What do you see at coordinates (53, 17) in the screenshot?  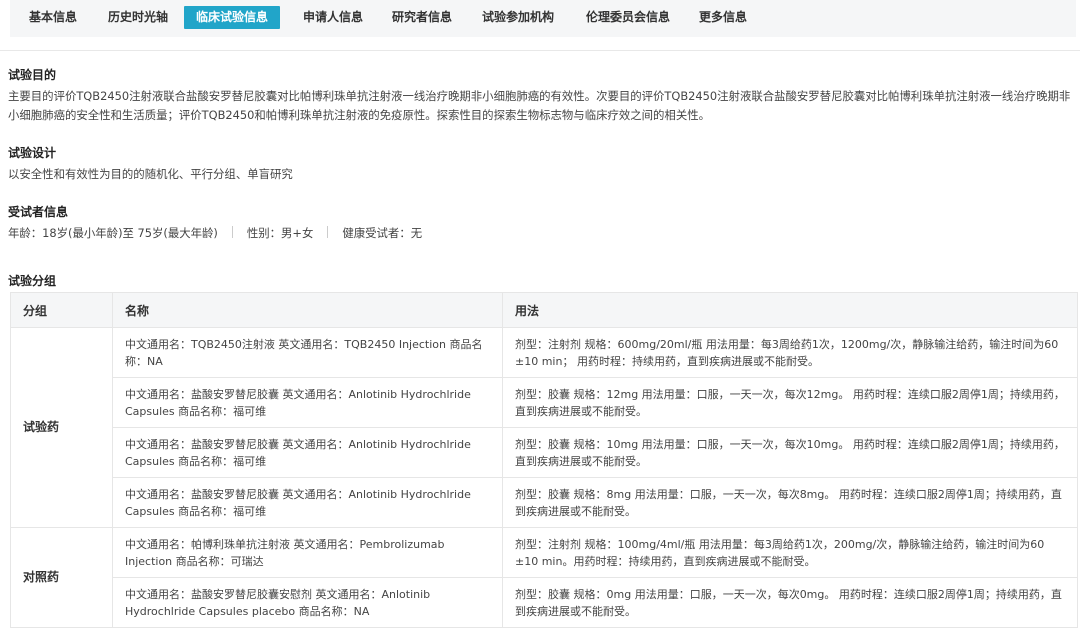 I see `tab-basic-info: 基本信息` at bounding box center [53, 17].